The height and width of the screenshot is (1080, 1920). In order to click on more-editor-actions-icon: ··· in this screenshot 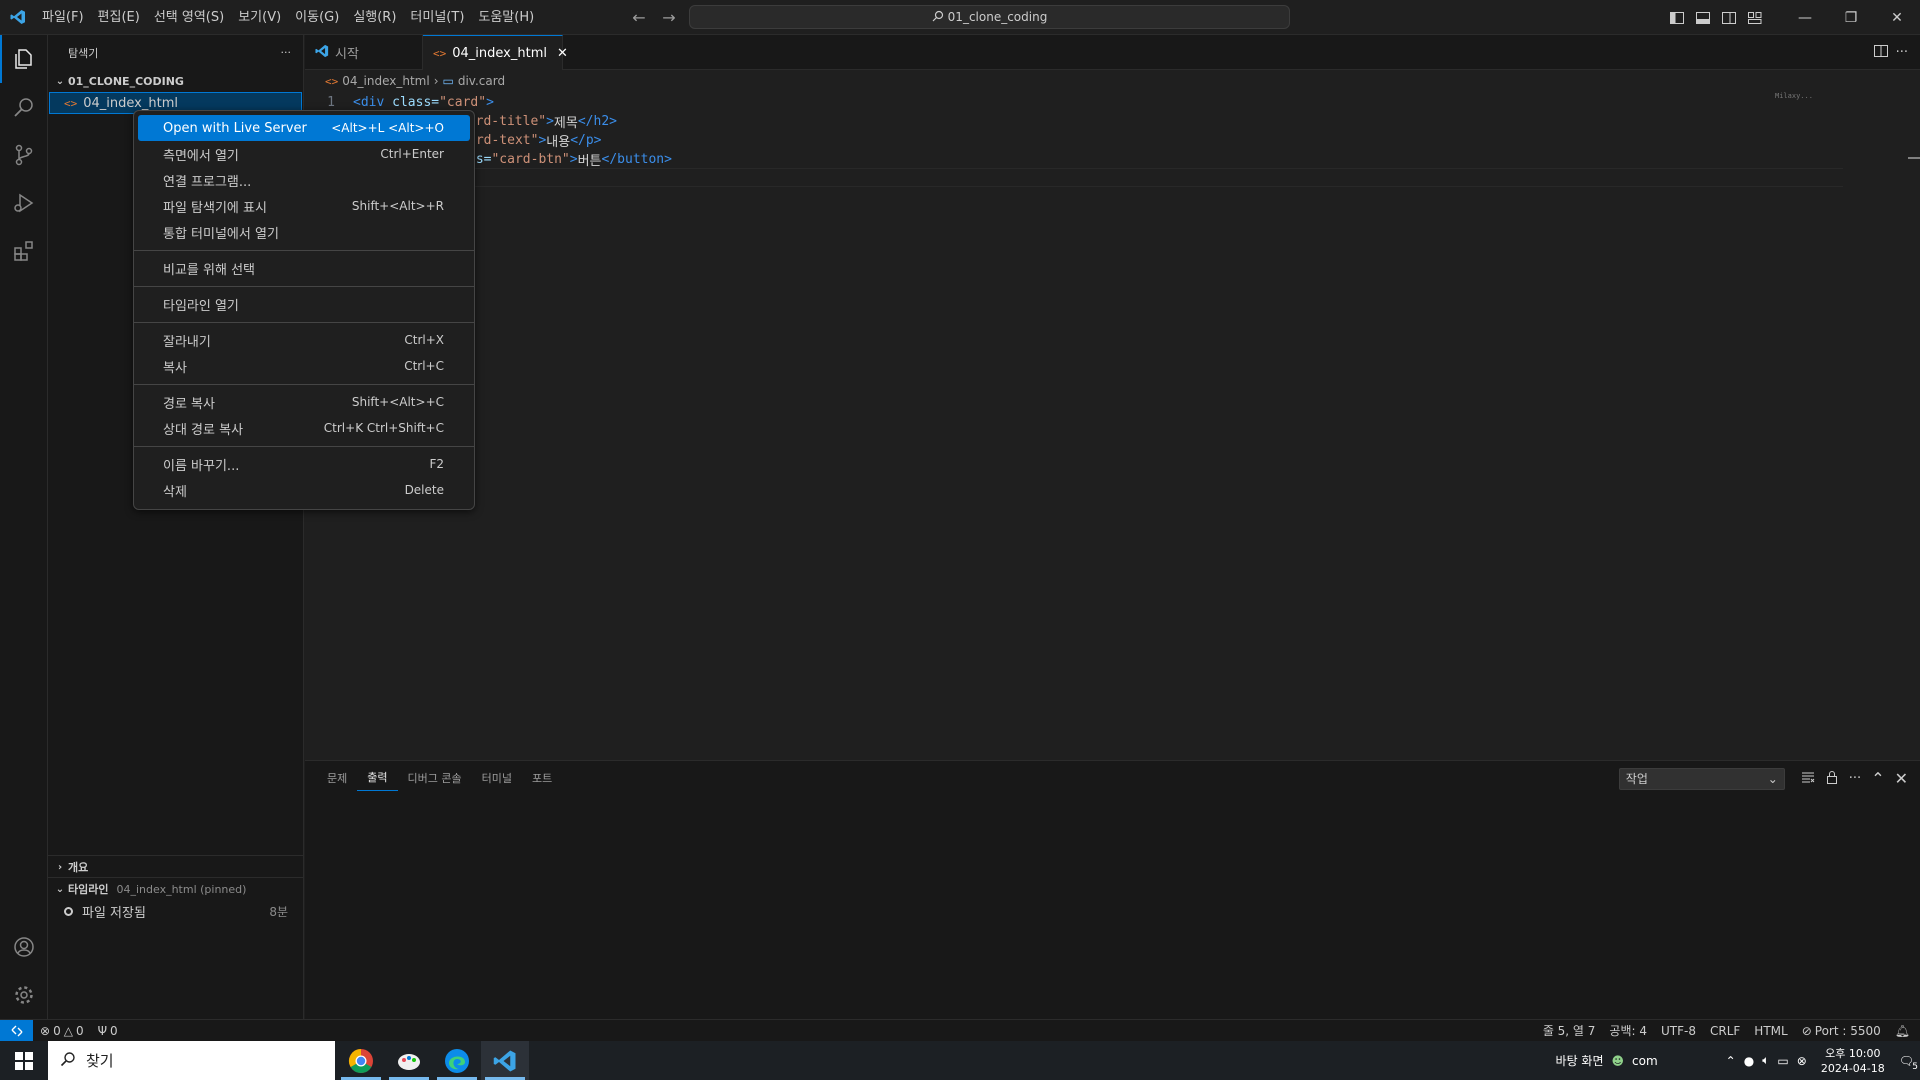, I will do `click(1902, 52)`.